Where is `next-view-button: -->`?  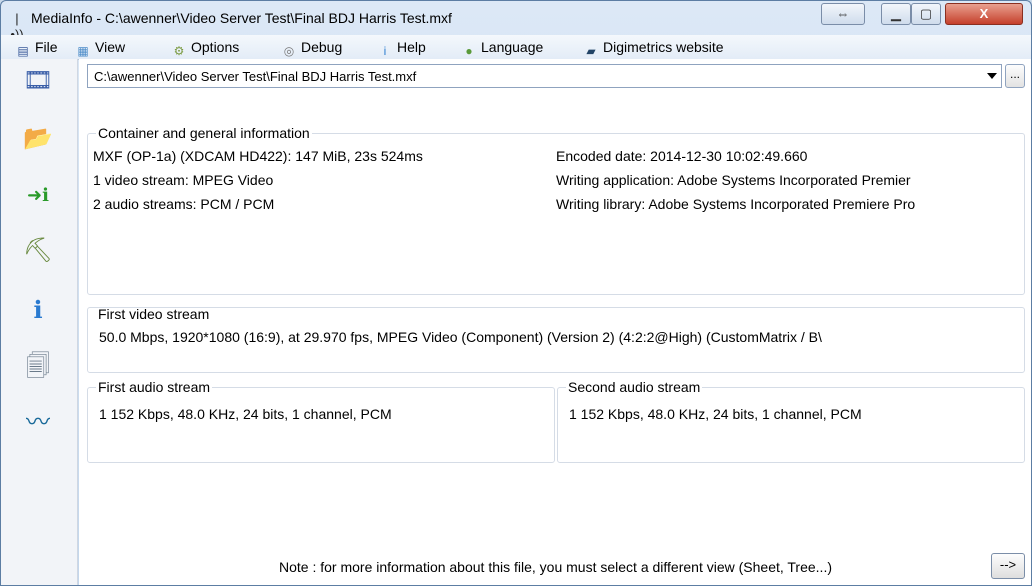 next-view-button: --> is located at coordinates (1008, 566).